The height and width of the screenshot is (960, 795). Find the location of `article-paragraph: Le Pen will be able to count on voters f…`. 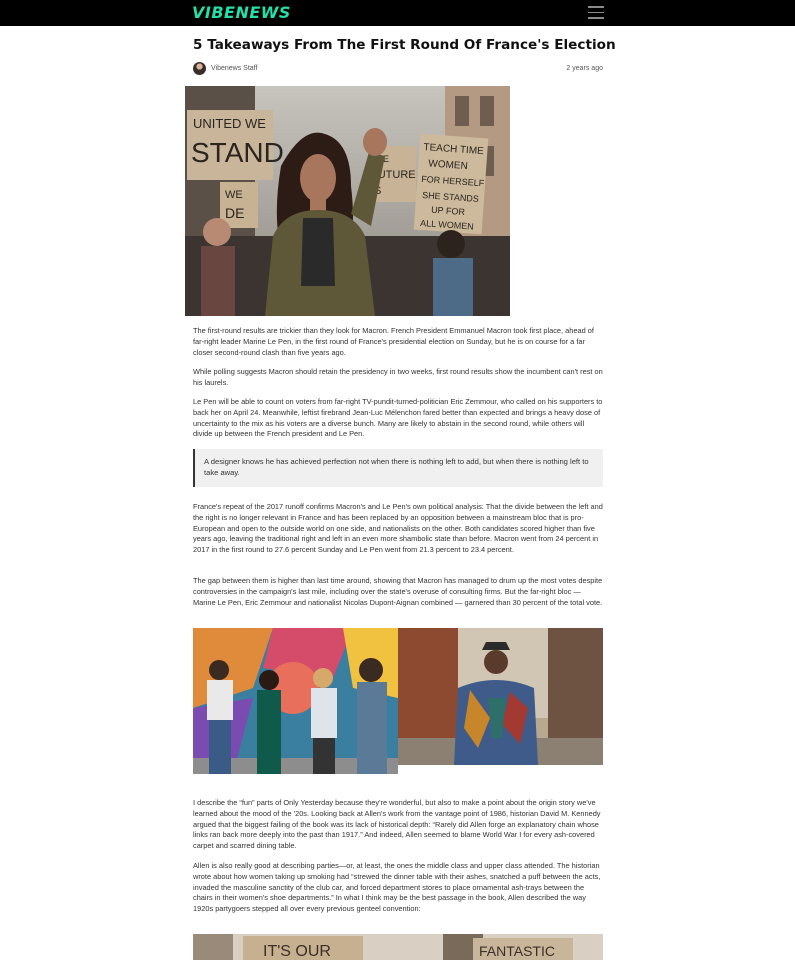

article-paragraph: Le Pen will be able to count on voters f… is located at coordinates (398, 418).